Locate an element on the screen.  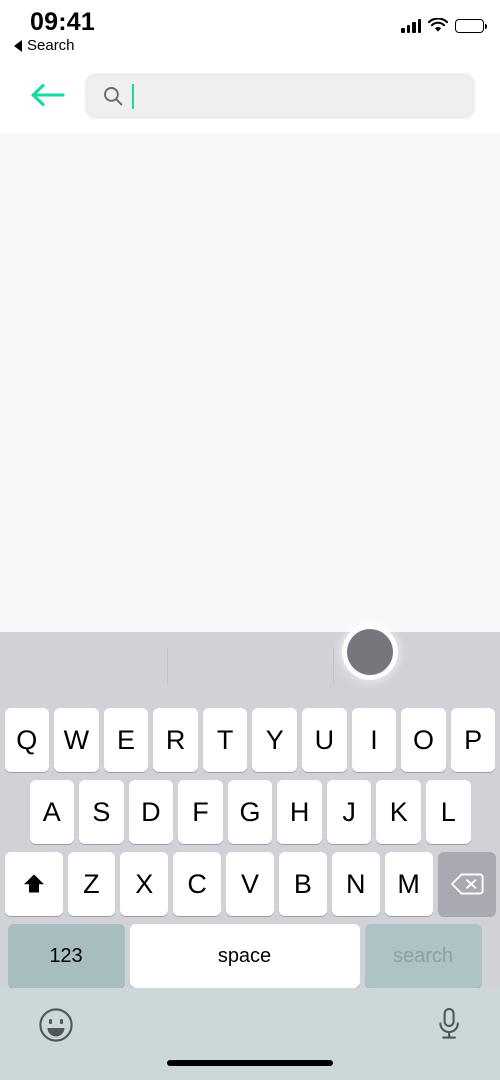
key-j: J is located at coordinates (349, 812).